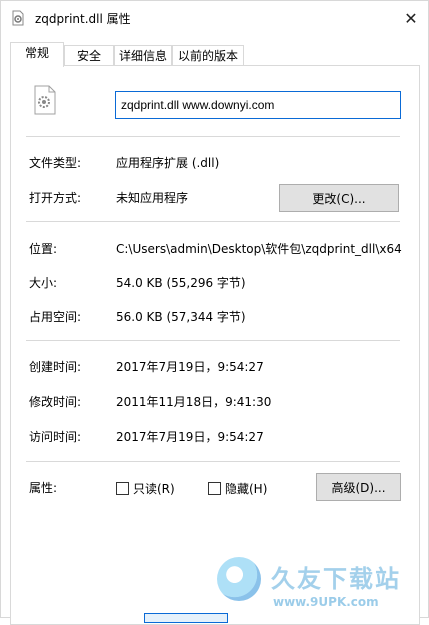 The image size is (429, 625). I want to click on size-label: 大小:, so click(43, 283).